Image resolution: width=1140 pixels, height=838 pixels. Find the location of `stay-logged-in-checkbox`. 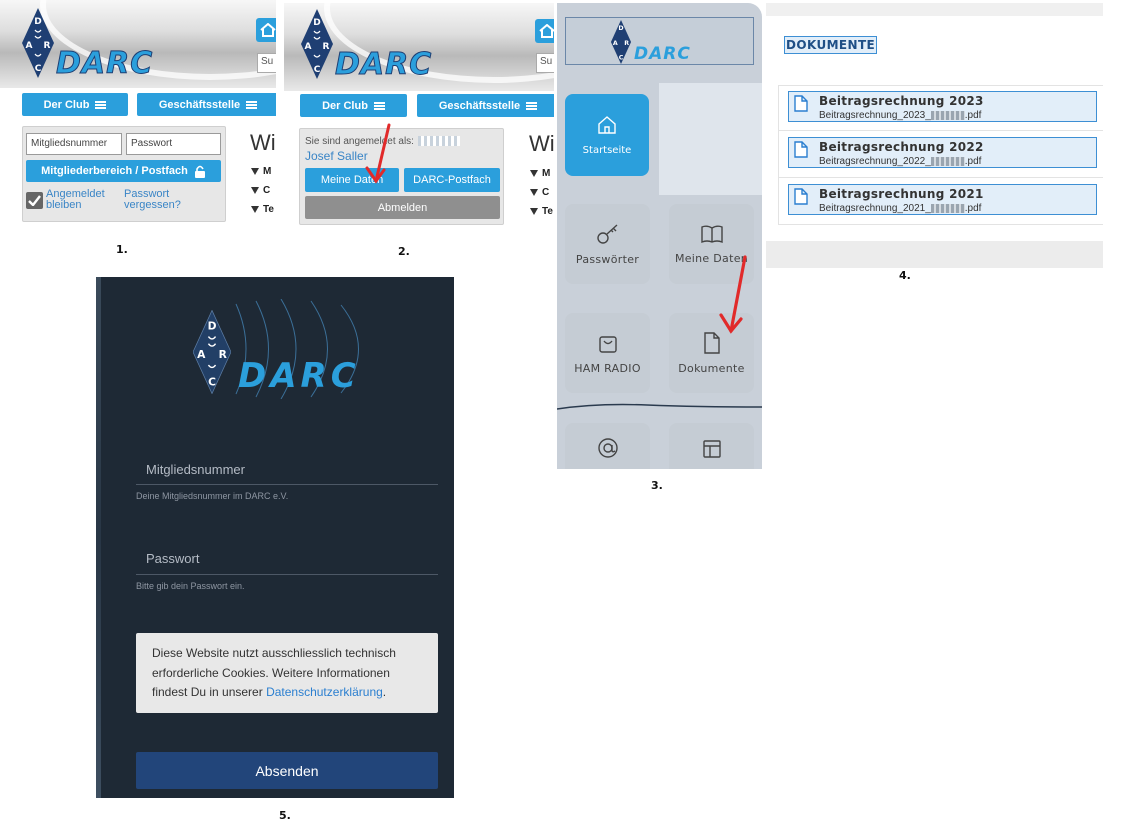

stay-logged-in-checkbox is located at coordinates (34, 200).